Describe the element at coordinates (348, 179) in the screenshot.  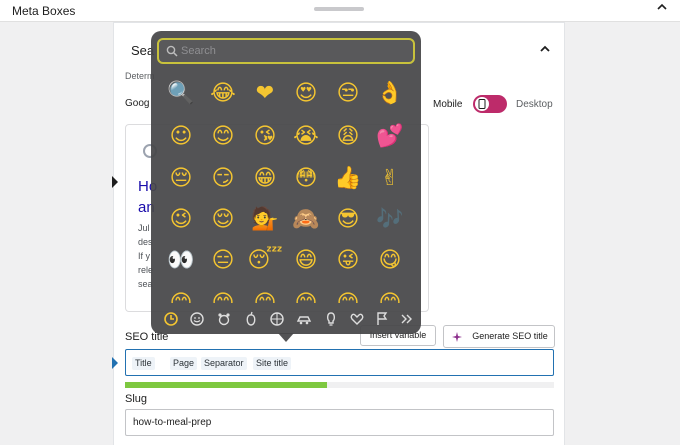
I see `emoji-button: 👍` at that location.